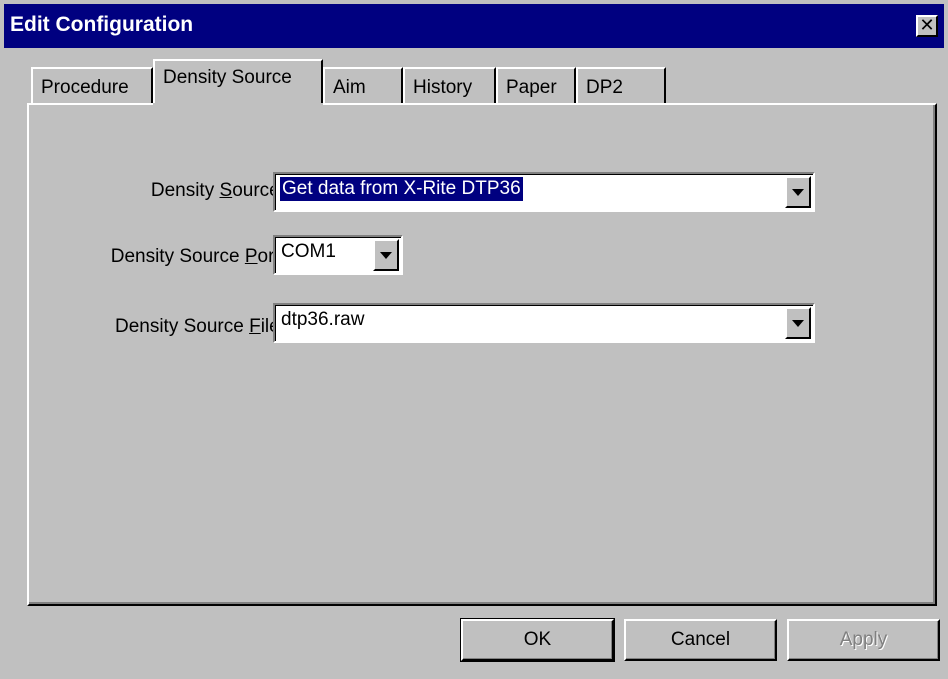  Describe the element at coordinates (85, 87) in the screenshot. I see `tab-label: Procedure` at that location.